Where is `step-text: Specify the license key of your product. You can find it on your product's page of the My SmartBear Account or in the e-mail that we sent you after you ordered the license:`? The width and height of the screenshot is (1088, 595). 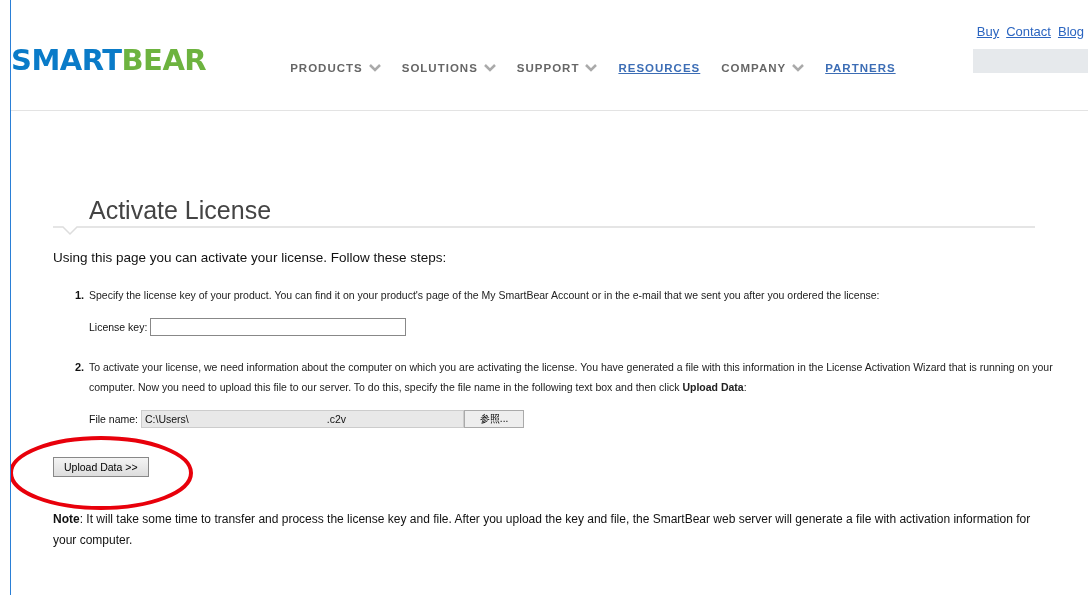 step-text: Specify the license key of your product. You can find it on your product's page of the My SmartBear Account or in the e-mail that we sent you after you ordered the license: is located at coordinates (485, 295).